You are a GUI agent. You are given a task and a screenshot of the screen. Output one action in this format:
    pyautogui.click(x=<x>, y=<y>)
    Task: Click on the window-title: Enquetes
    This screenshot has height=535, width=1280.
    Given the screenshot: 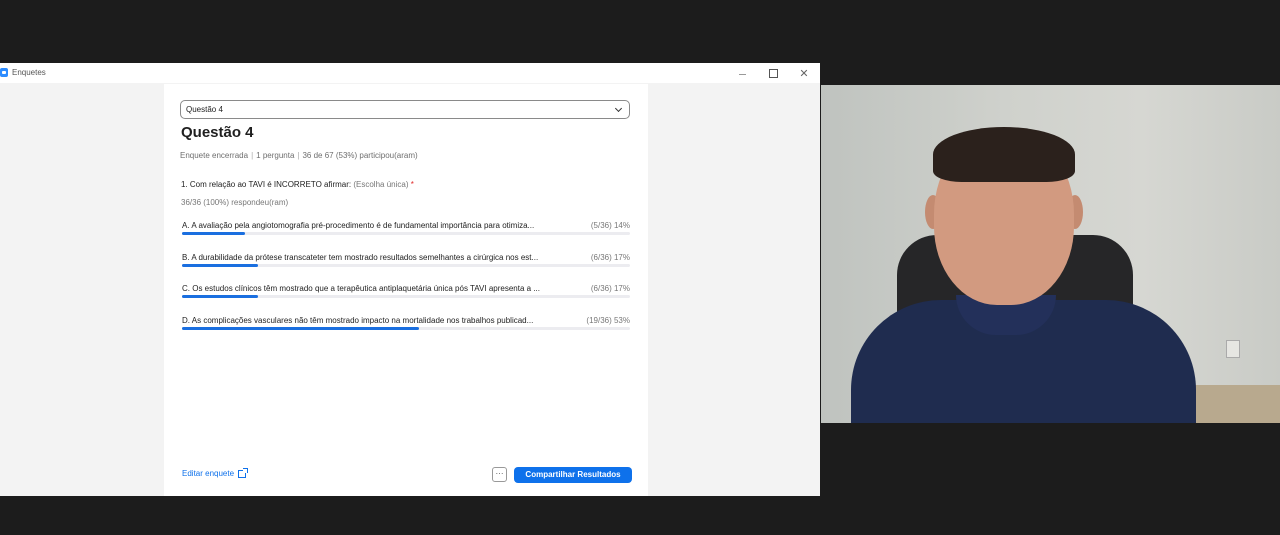 What is the action you would take?
    pyautogui.click(x=29, y=72)
    